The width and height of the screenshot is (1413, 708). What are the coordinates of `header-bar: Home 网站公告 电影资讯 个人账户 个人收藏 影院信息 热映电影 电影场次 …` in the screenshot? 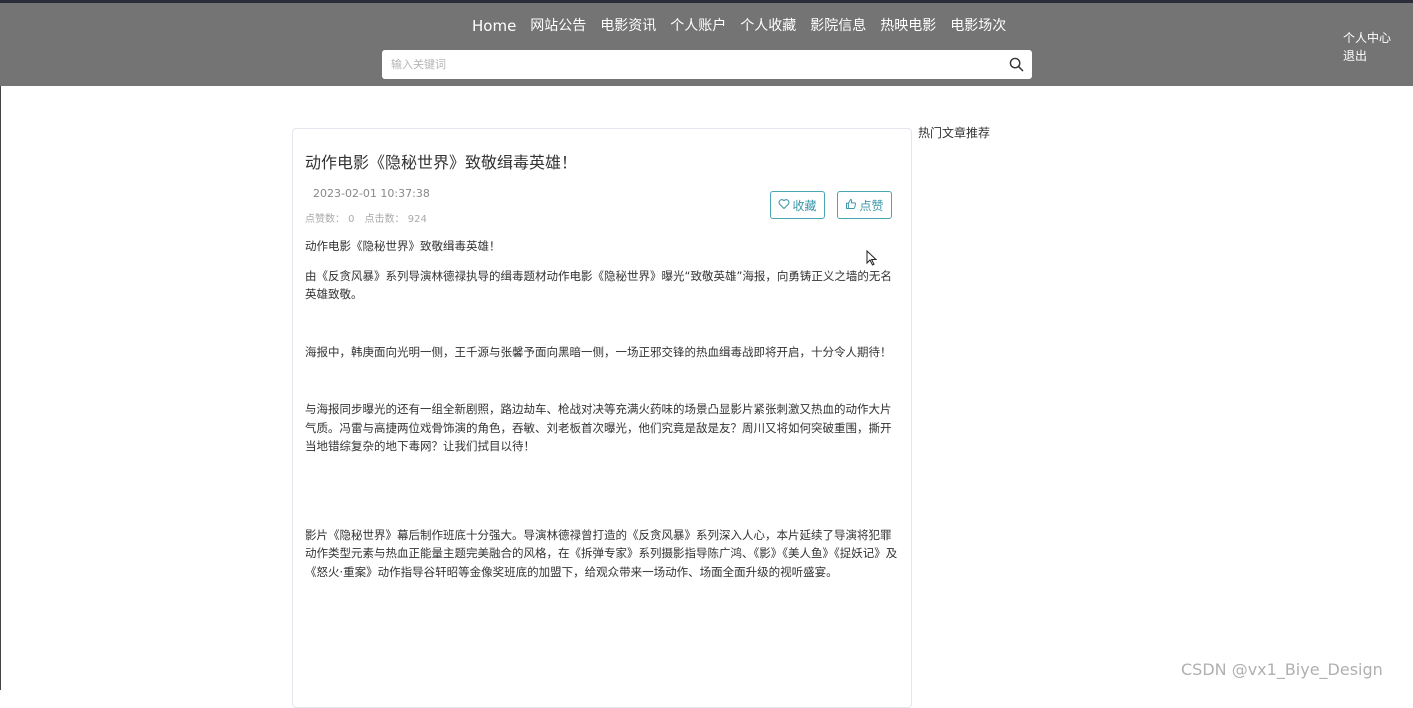 It's located at (706, 44).